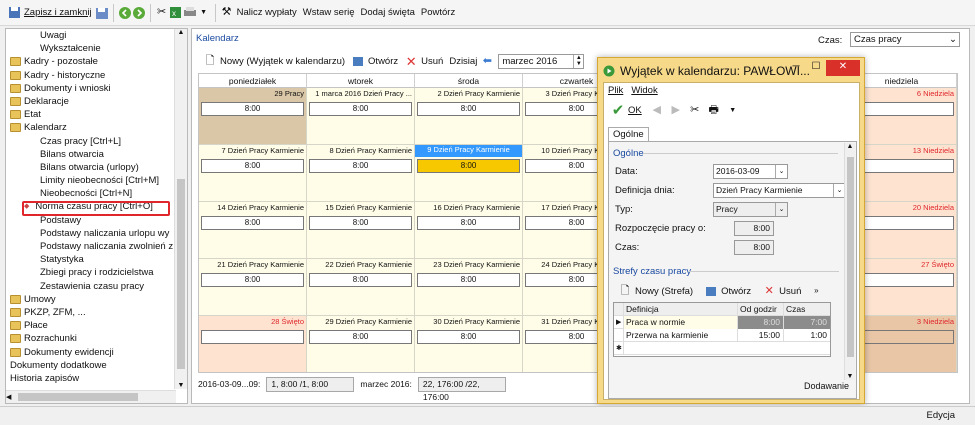 This screenshot has width=975, height=425. I want to click on tree-item: Rozrachunki, so click(91, 338).